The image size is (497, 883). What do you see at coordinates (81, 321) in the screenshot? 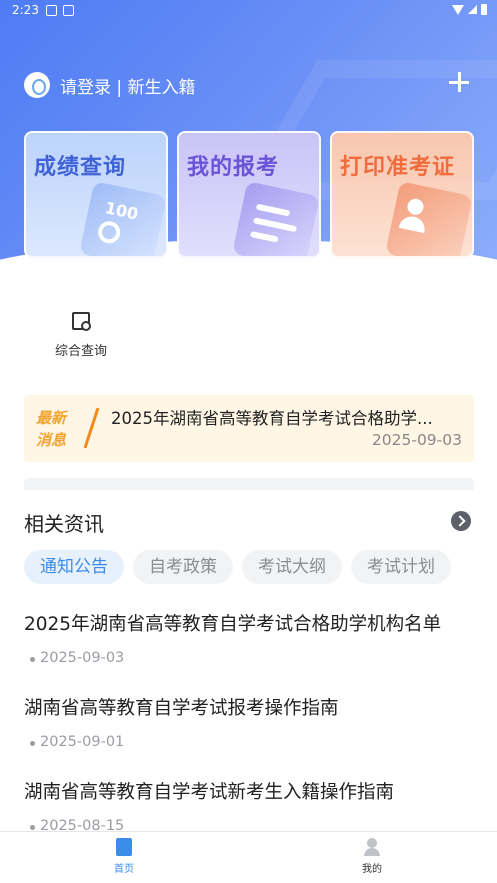
I see `query-icon` at bounding box center [81, 321].